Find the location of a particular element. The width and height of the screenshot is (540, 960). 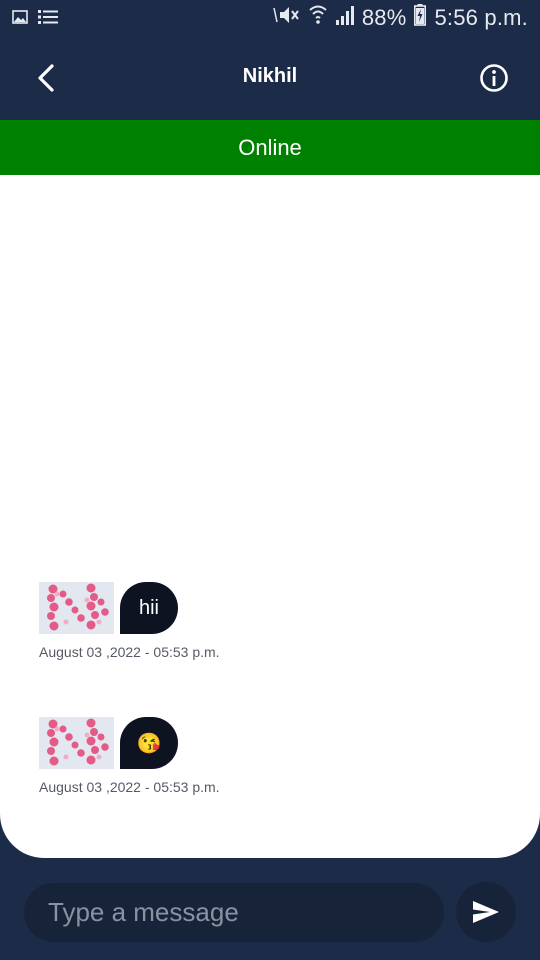

chat-header: Nikhil is located at coordinates (270, 79).